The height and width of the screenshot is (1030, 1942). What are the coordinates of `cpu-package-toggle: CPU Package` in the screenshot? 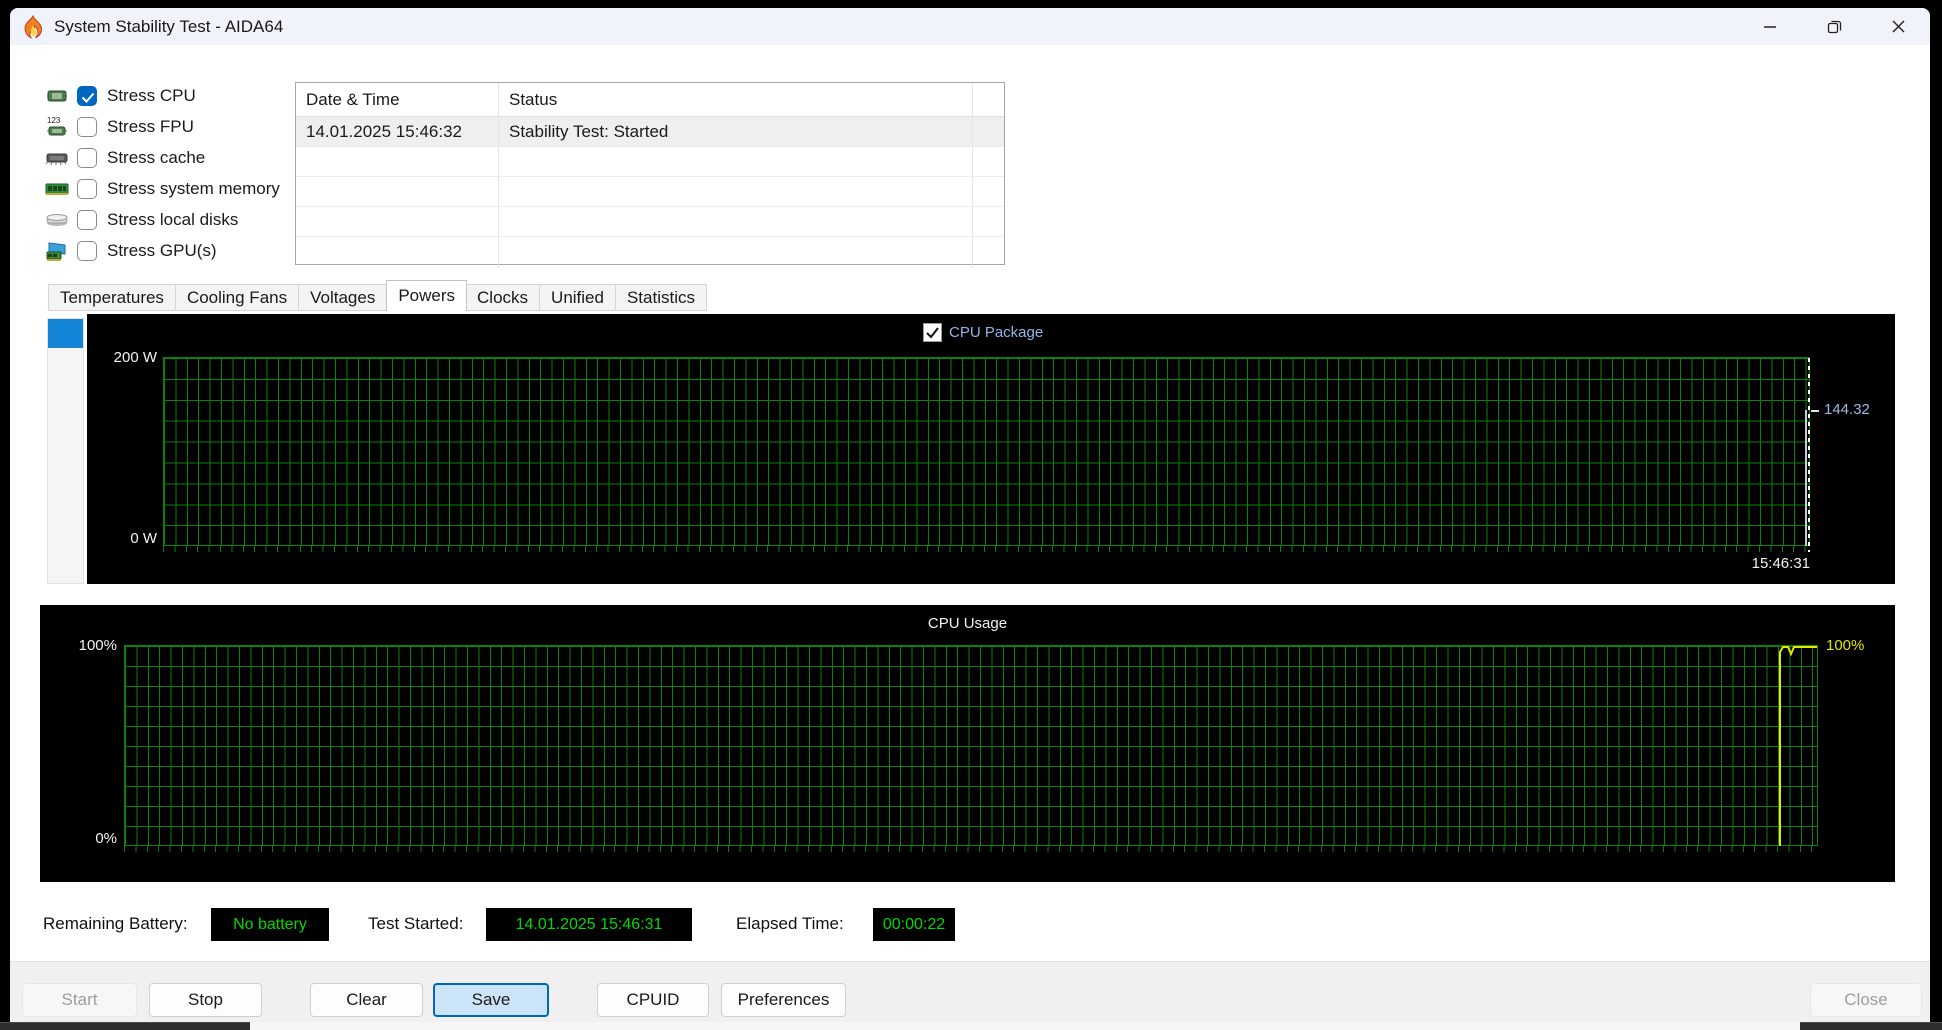 It's located at (983, 332).